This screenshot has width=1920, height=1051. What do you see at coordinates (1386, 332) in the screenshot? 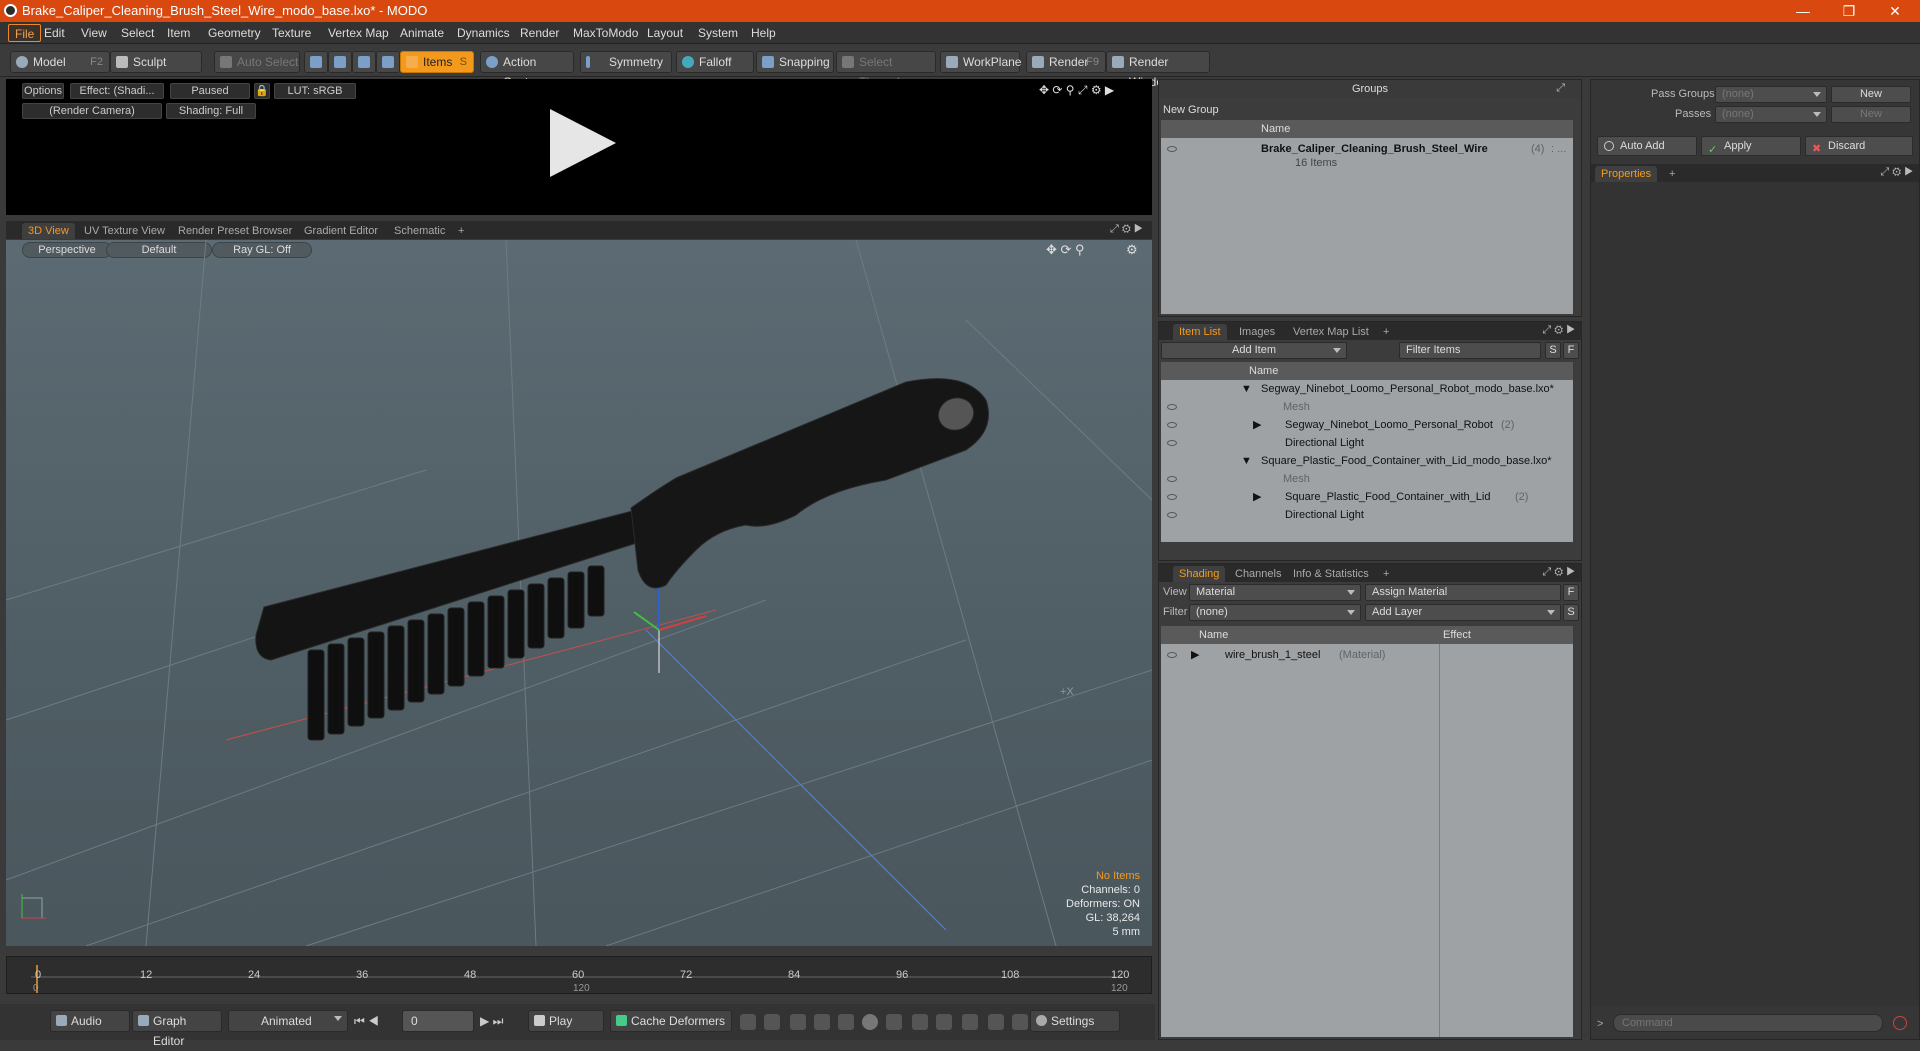
I see `add-item-list-tab: +` at bounding box center [1386, 332].